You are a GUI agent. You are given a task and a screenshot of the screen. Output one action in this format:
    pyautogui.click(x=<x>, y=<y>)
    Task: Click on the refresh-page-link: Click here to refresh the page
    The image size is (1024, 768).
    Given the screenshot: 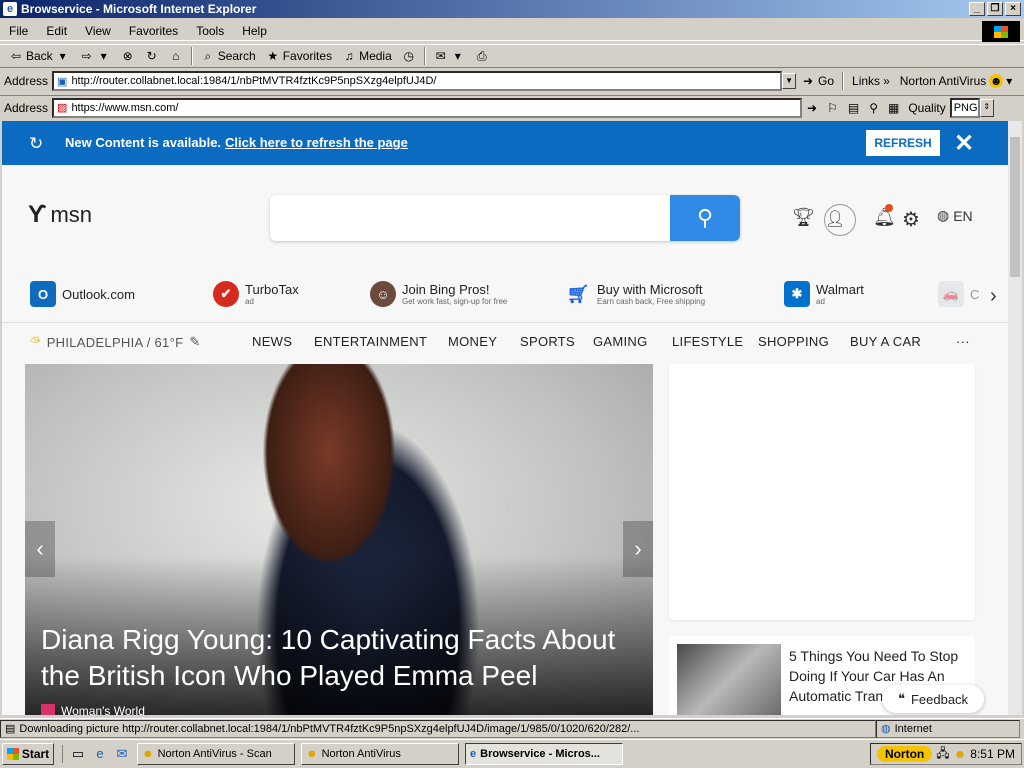 What is the action you would take?
    pyautogui.click(x=316, y=142)
    